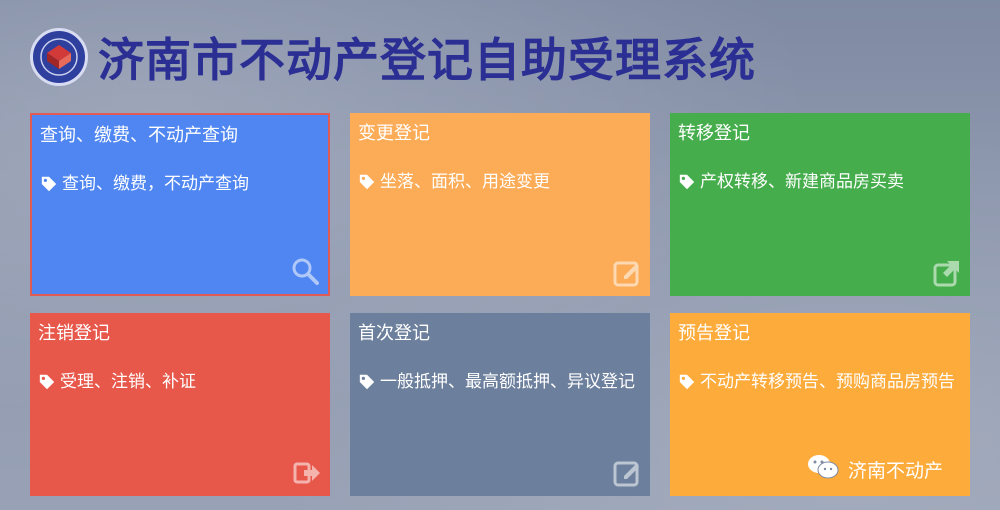 Image resolution: width=1000 pixels, height=510 pixels. What do you see at coordinates (947, 273) in the screenshot?
I see `external-link-icon` at bounding box center [947, 273].